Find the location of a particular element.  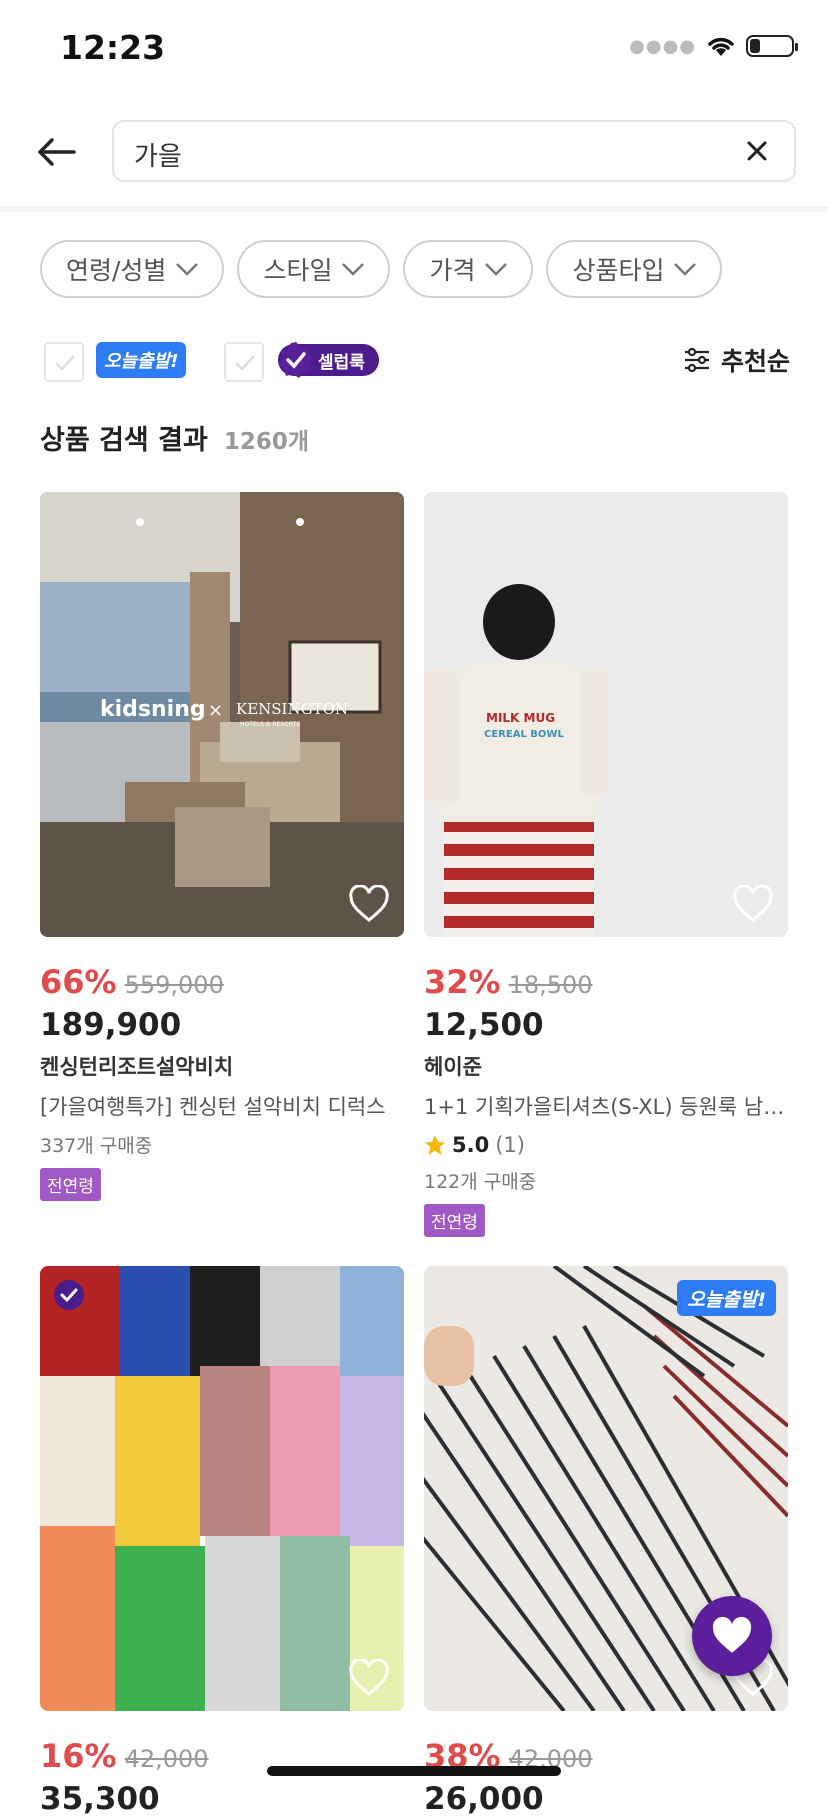

celeb-look-badge: 셀럽룩 is located at coordinates (328, 360).